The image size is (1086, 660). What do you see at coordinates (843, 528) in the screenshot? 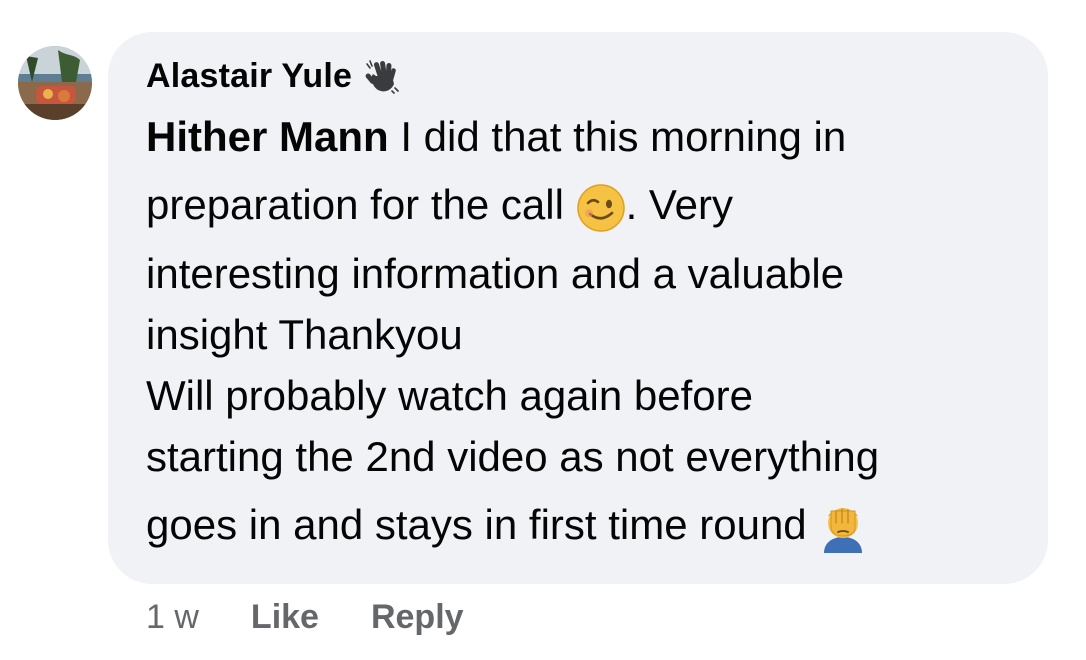
I see `face-palm-icon` at bounding box center [843, 528].